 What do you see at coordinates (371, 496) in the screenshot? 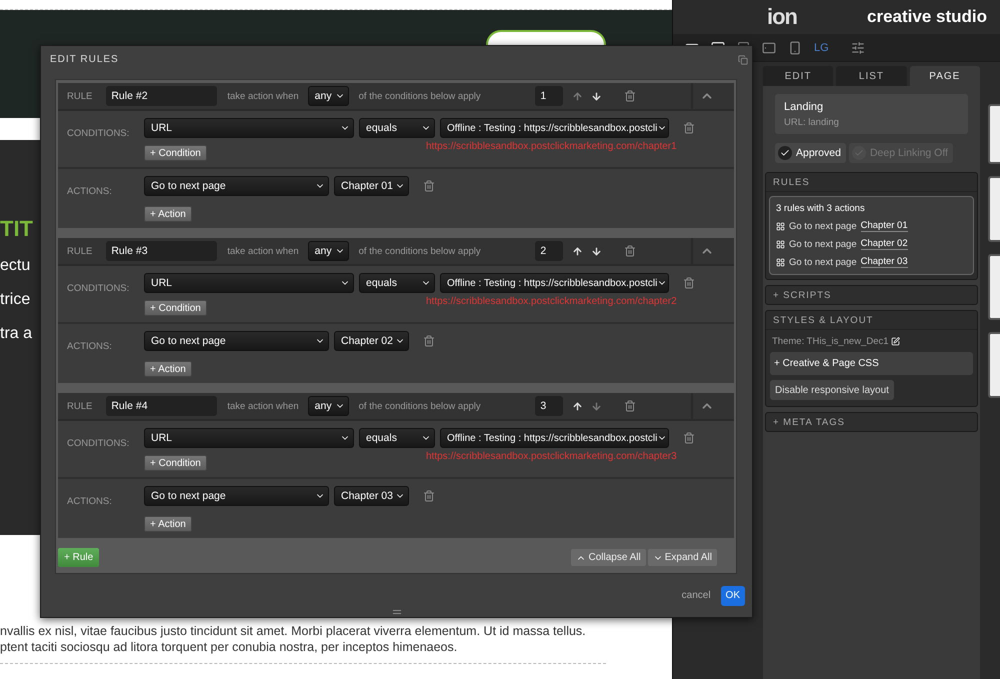
I see `target-select: Chapter 03` at bounding box center [371, 496].